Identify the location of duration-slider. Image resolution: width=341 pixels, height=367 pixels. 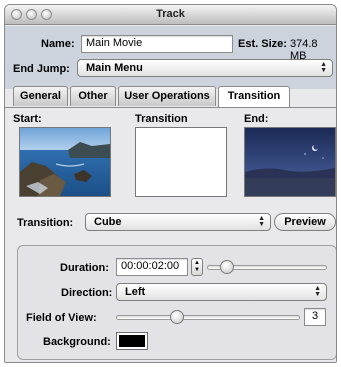
(267, 267).